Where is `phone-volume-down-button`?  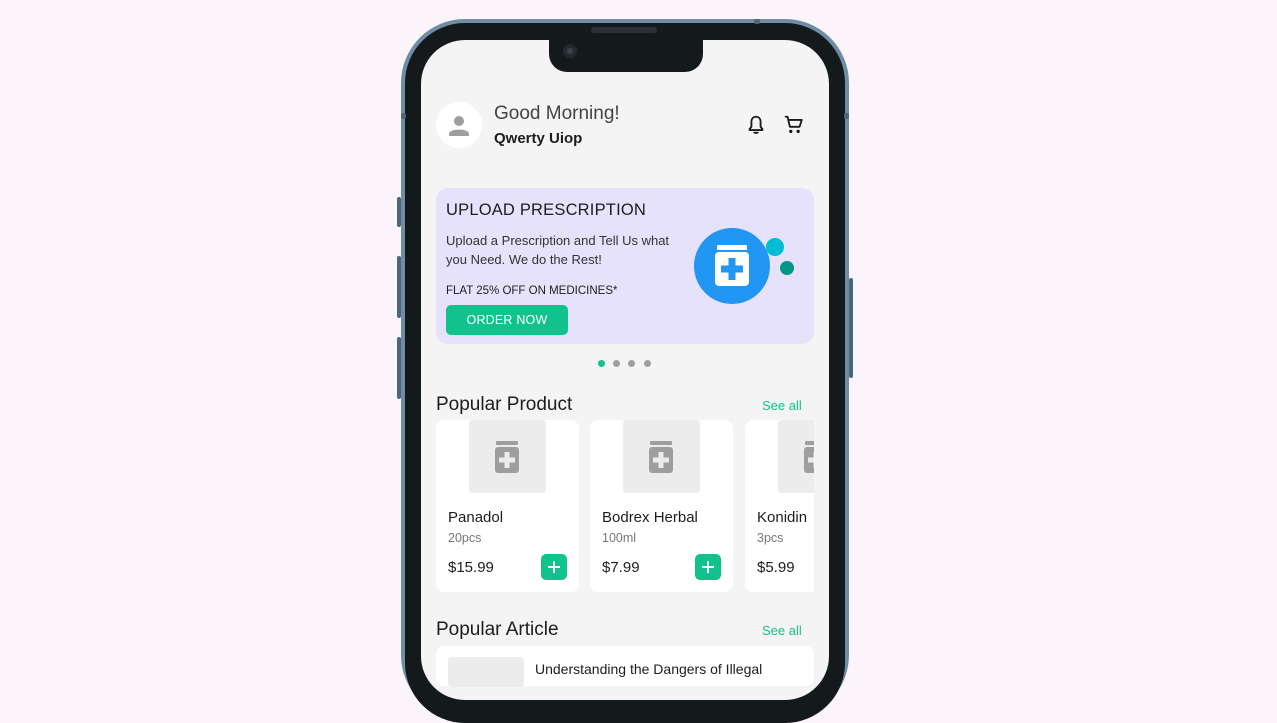 phone-volume-down-button is located at coordinates (399, 368).